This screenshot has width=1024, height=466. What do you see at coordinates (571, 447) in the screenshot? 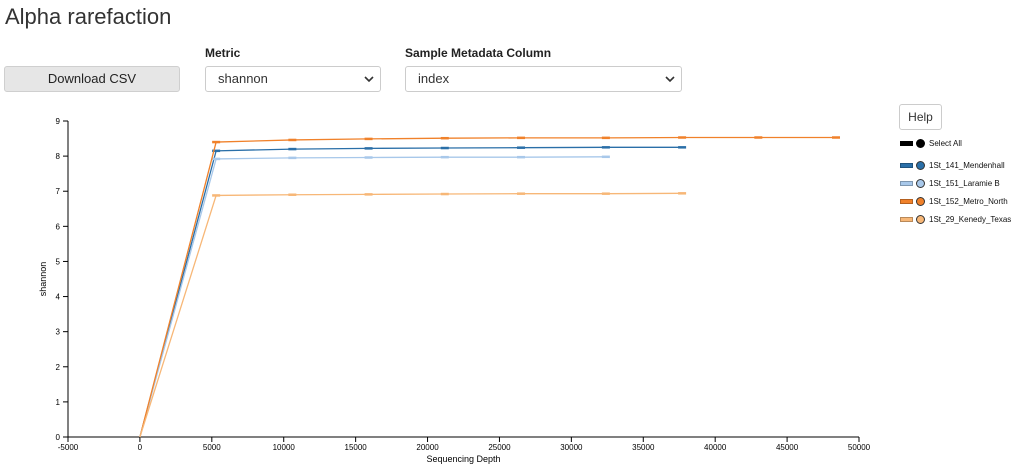
I see `x-tick-label: 30000` at bounding box center [571, 447].